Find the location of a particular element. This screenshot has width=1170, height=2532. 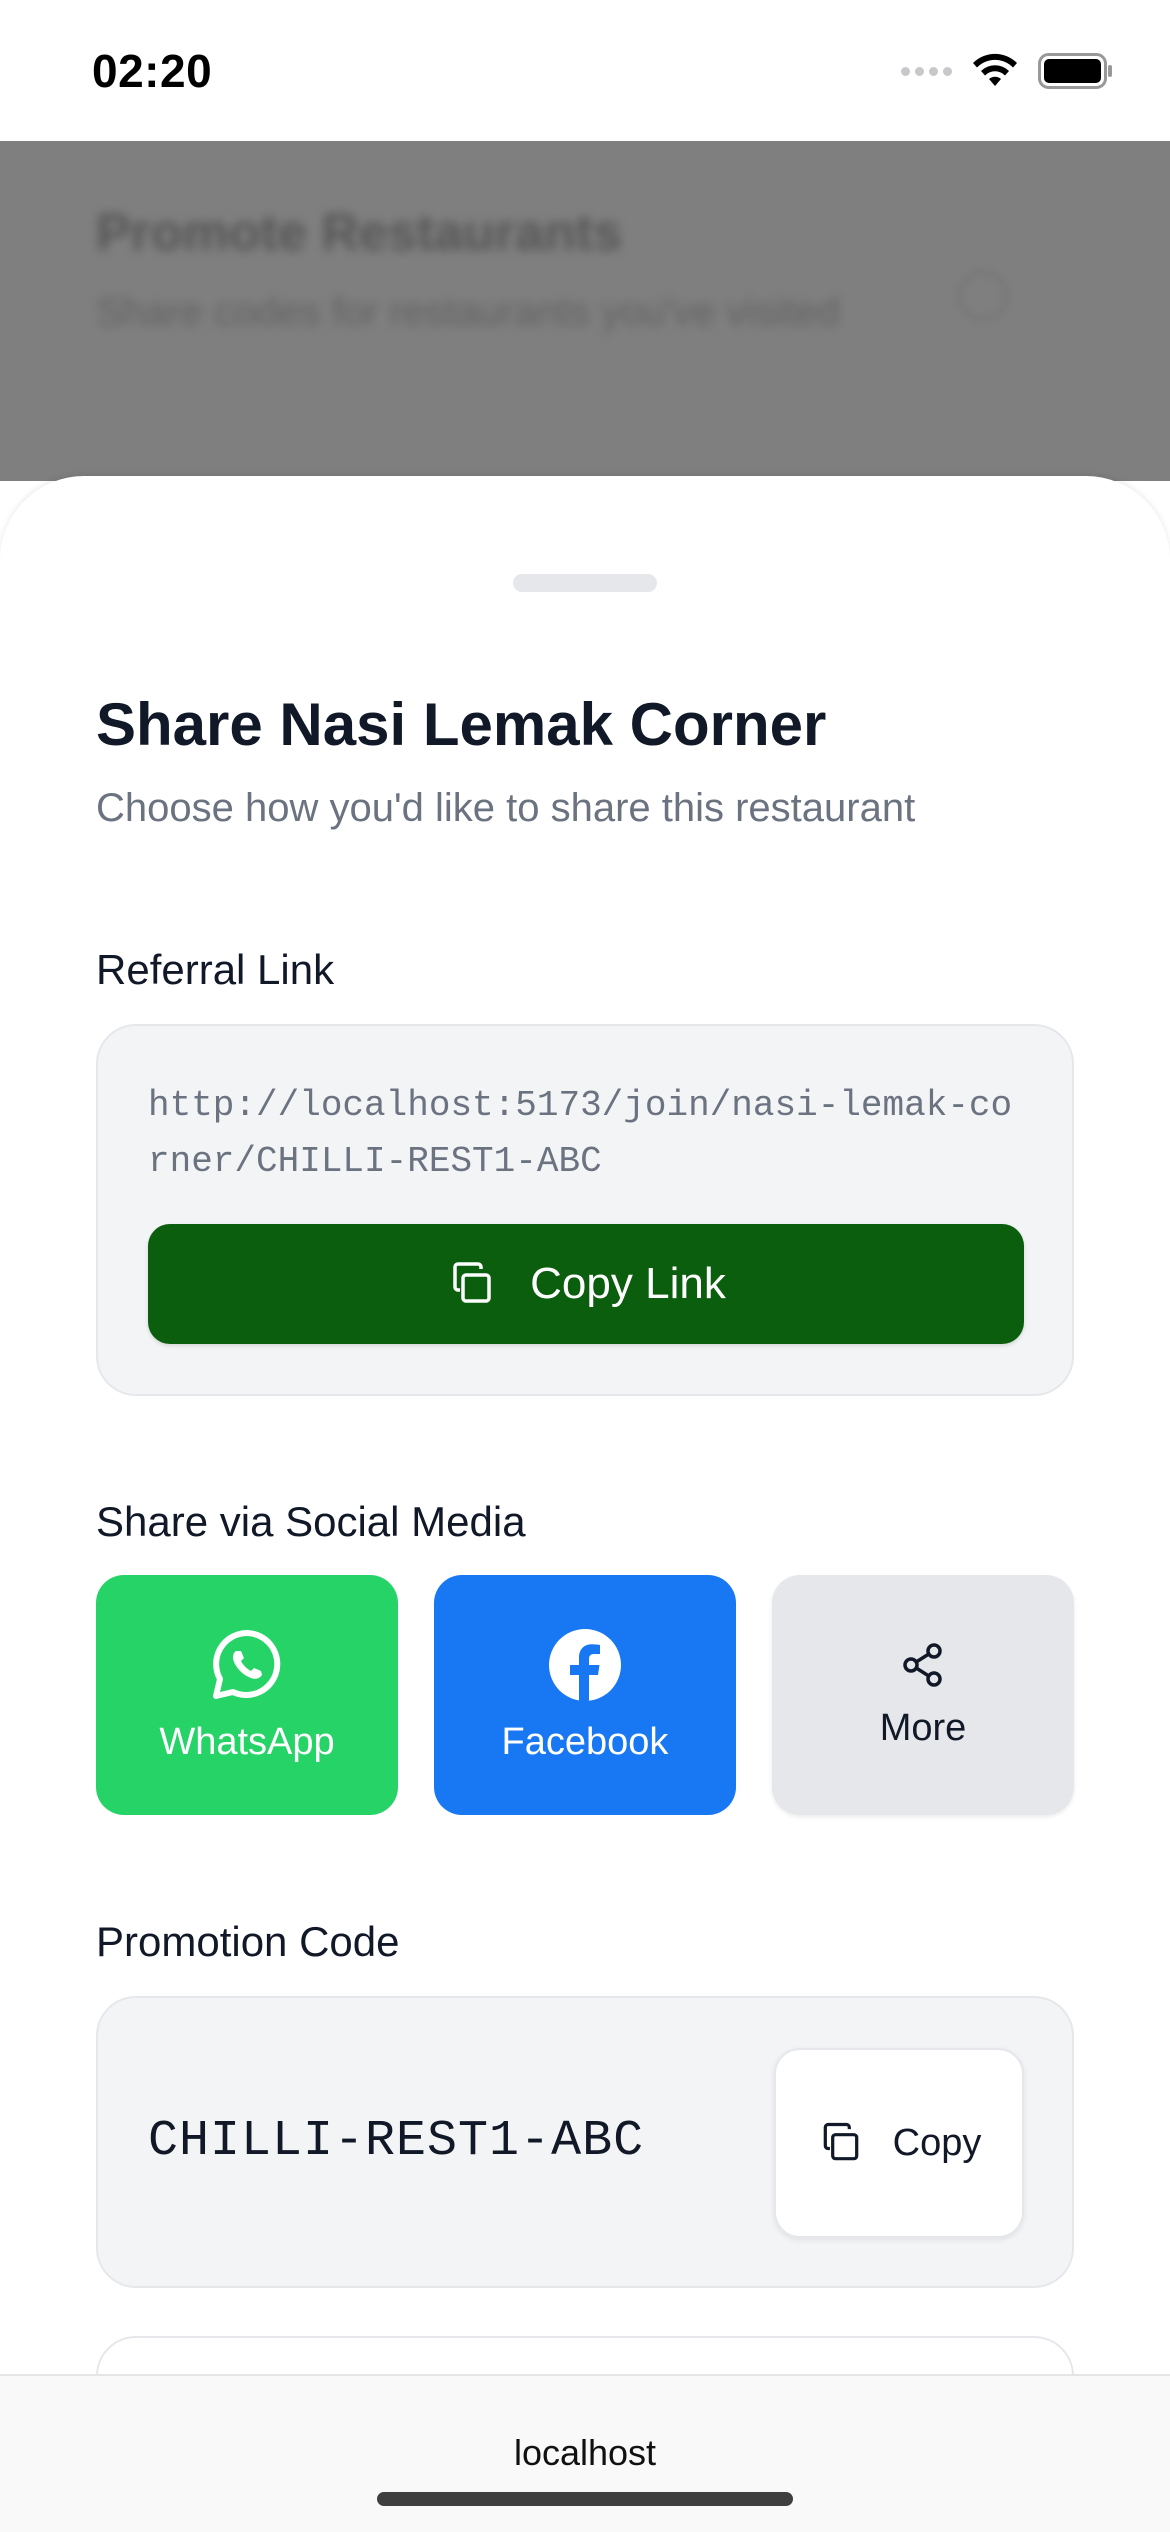

social-media-label: Share via Social Media is located at coordinates (311, 1521).